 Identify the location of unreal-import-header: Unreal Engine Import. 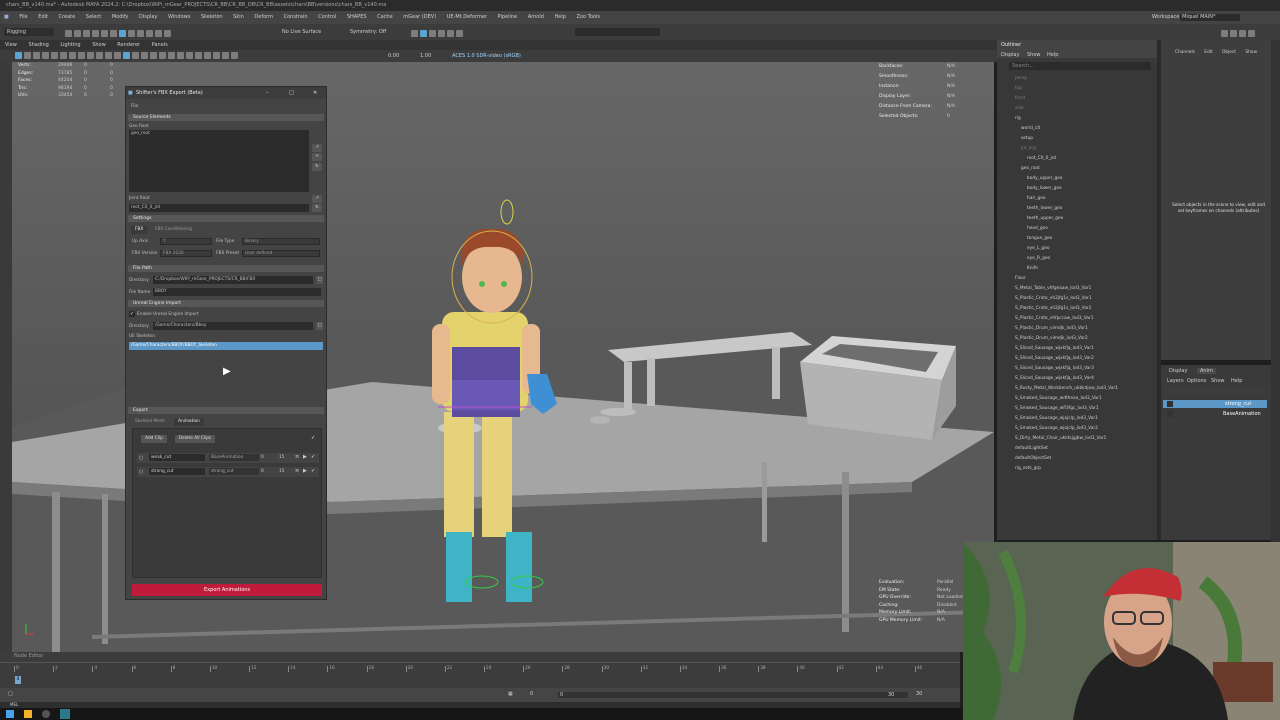
(226, 303).